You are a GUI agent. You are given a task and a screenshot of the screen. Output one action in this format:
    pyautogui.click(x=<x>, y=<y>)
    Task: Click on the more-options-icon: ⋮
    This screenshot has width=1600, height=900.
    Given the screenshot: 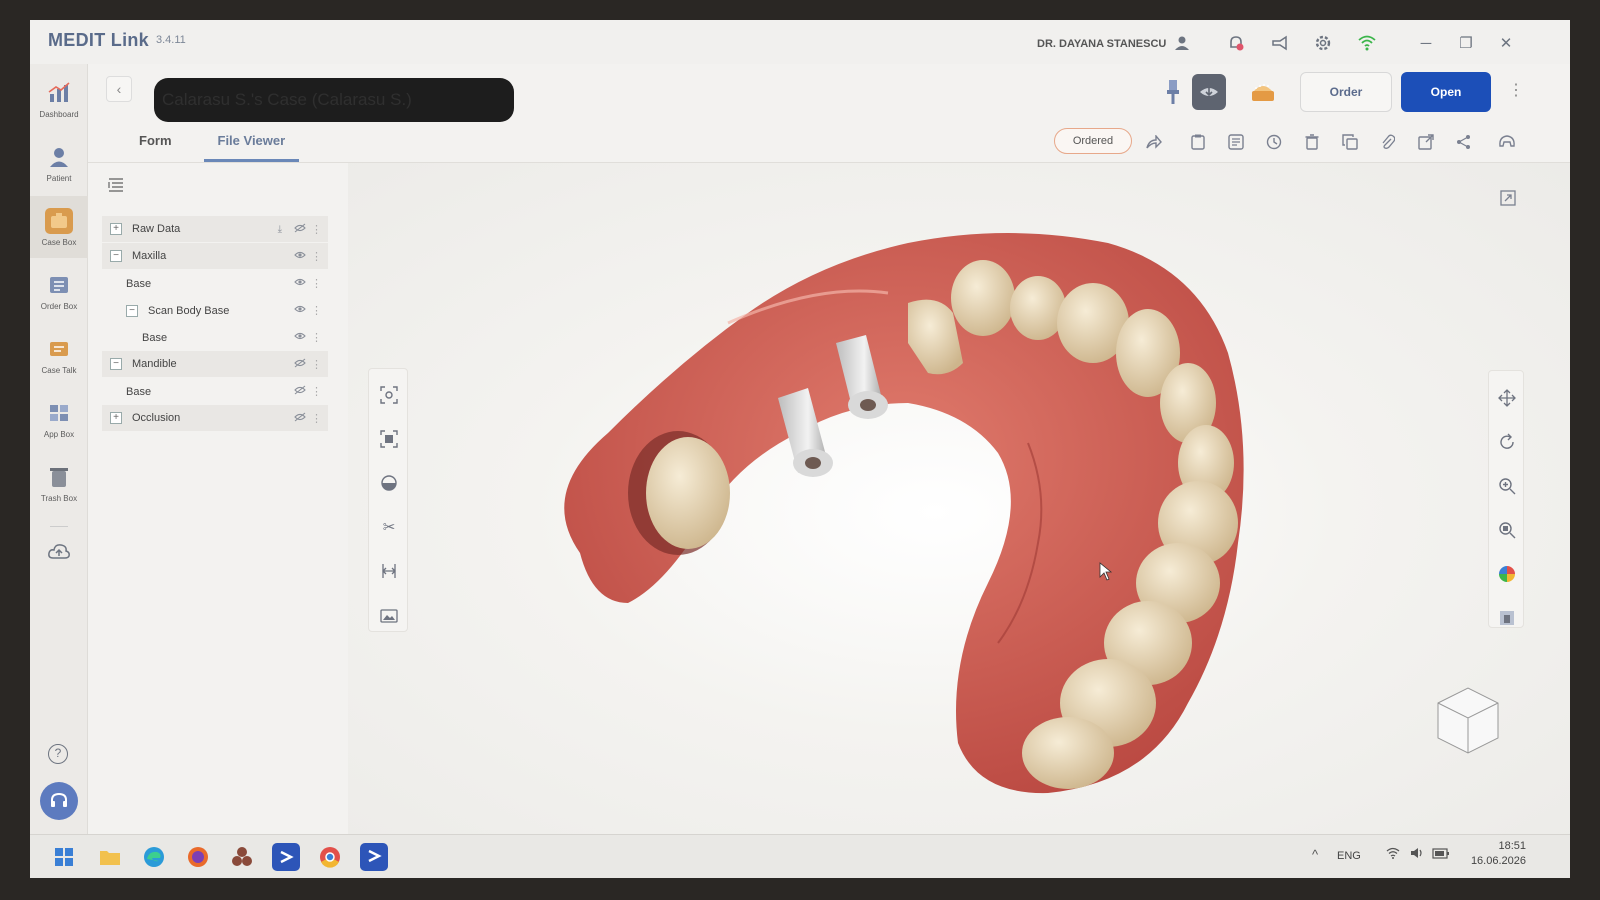 What is the action you would take?
    pyautogui.click(x=1516, y=90)
    